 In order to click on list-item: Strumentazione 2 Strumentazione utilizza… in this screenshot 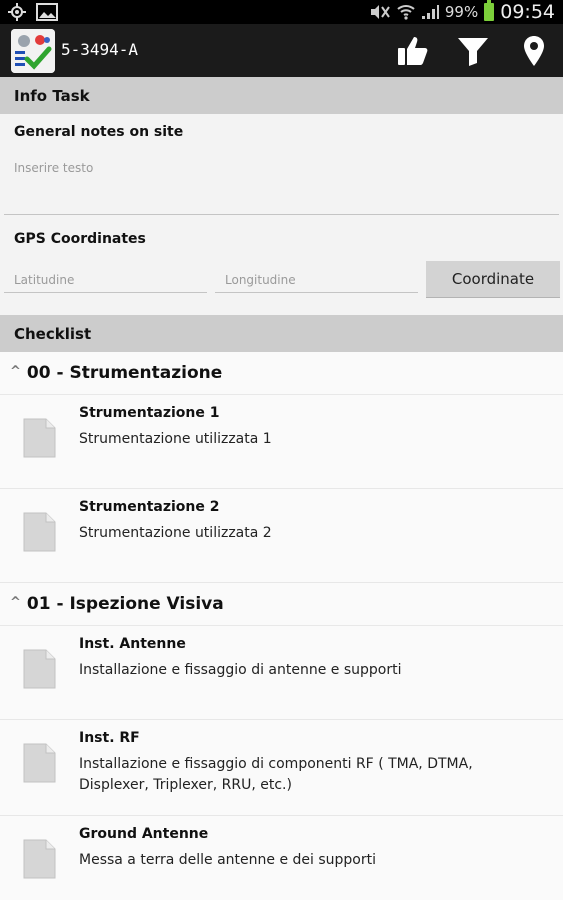, I will do `click(281, 536)`.